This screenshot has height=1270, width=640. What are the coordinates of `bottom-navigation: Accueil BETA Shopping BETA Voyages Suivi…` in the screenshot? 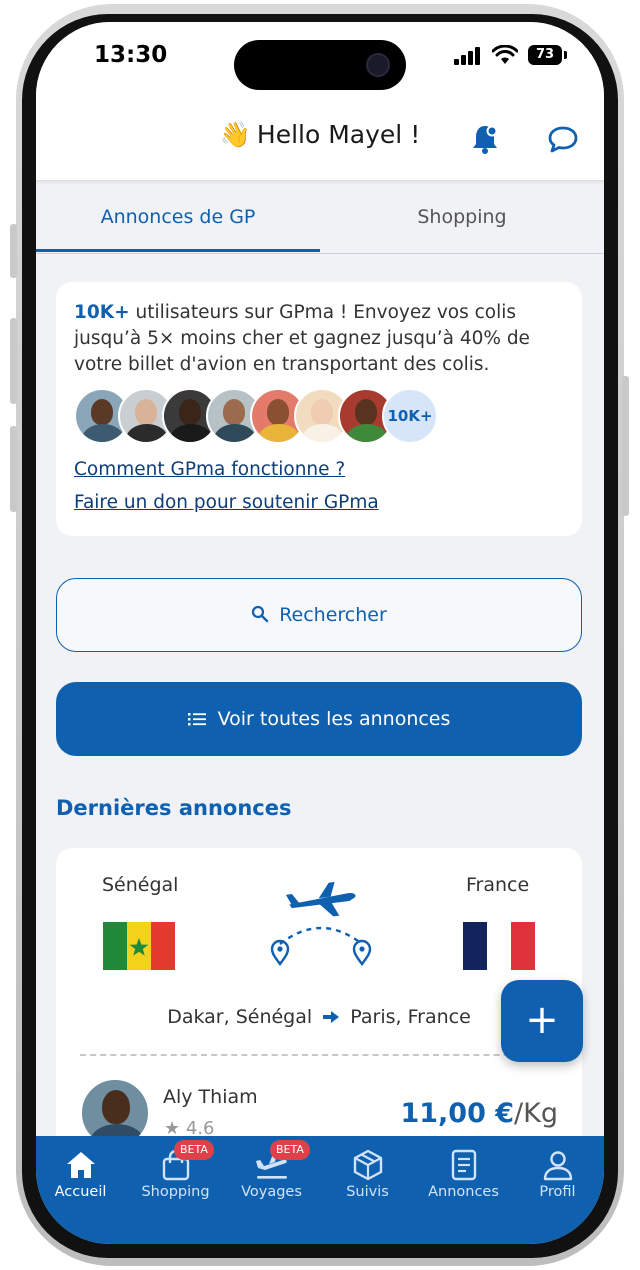 It's located at (320, 1190).